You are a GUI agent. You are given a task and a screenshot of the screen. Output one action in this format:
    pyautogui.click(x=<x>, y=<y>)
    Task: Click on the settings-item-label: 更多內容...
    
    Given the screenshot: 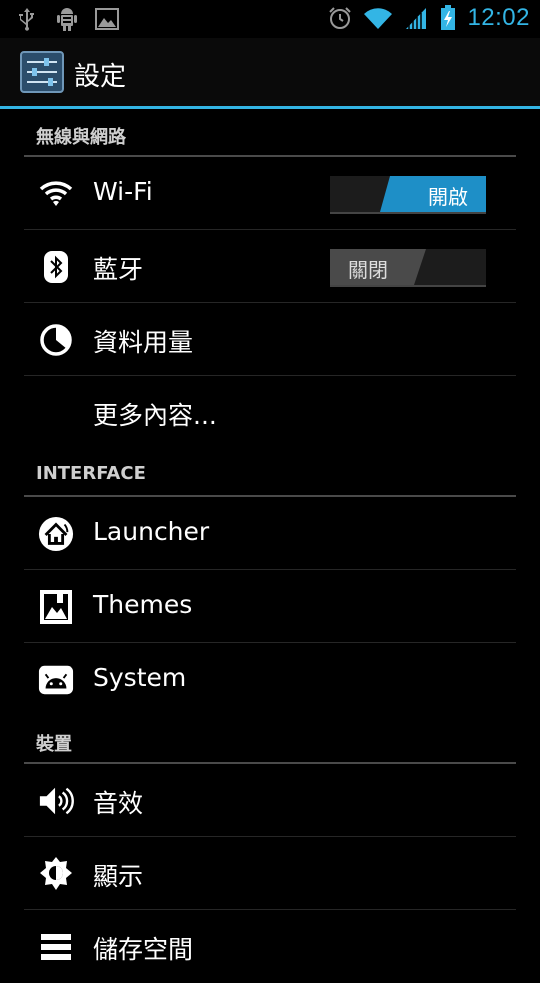 What is the action you would take?
    pyautogui.click(x=155, y=415)
    